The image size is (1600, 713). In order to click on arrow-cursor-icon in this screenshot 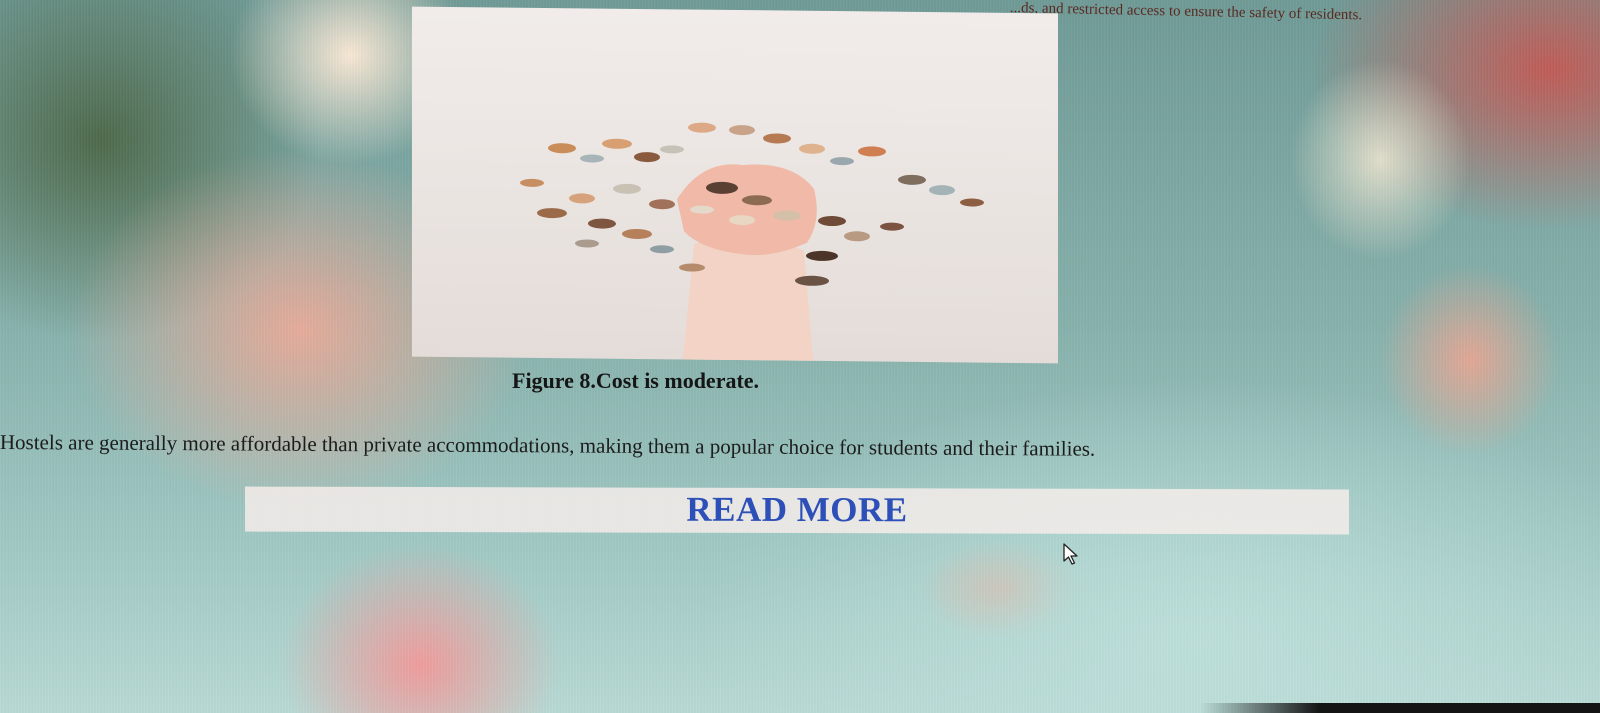, I will do `click(1070, 554)`.